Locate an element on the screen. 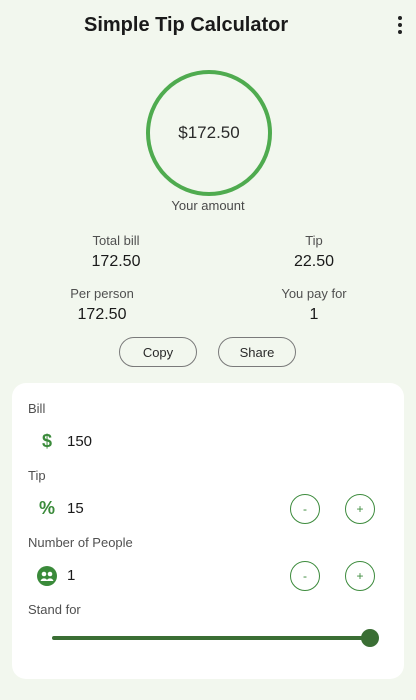  amount-value: $172.50 is located at coordinates (209, 132).